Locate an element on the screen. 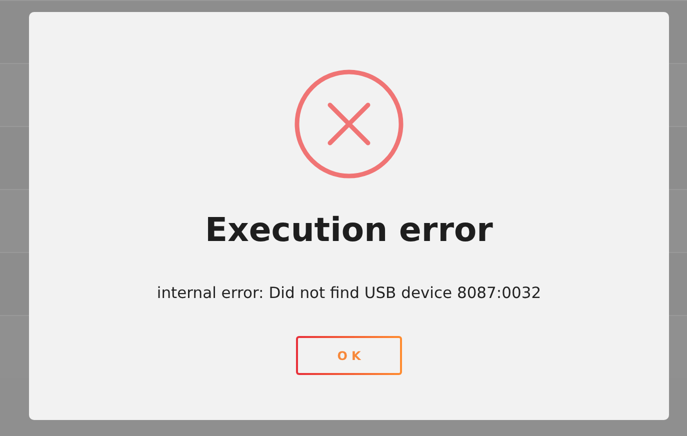 The width and height of the screenshot is (687, 436). error-message: internal error: Did not find USB device 8087:0032 is located at coordinates (349, 293).